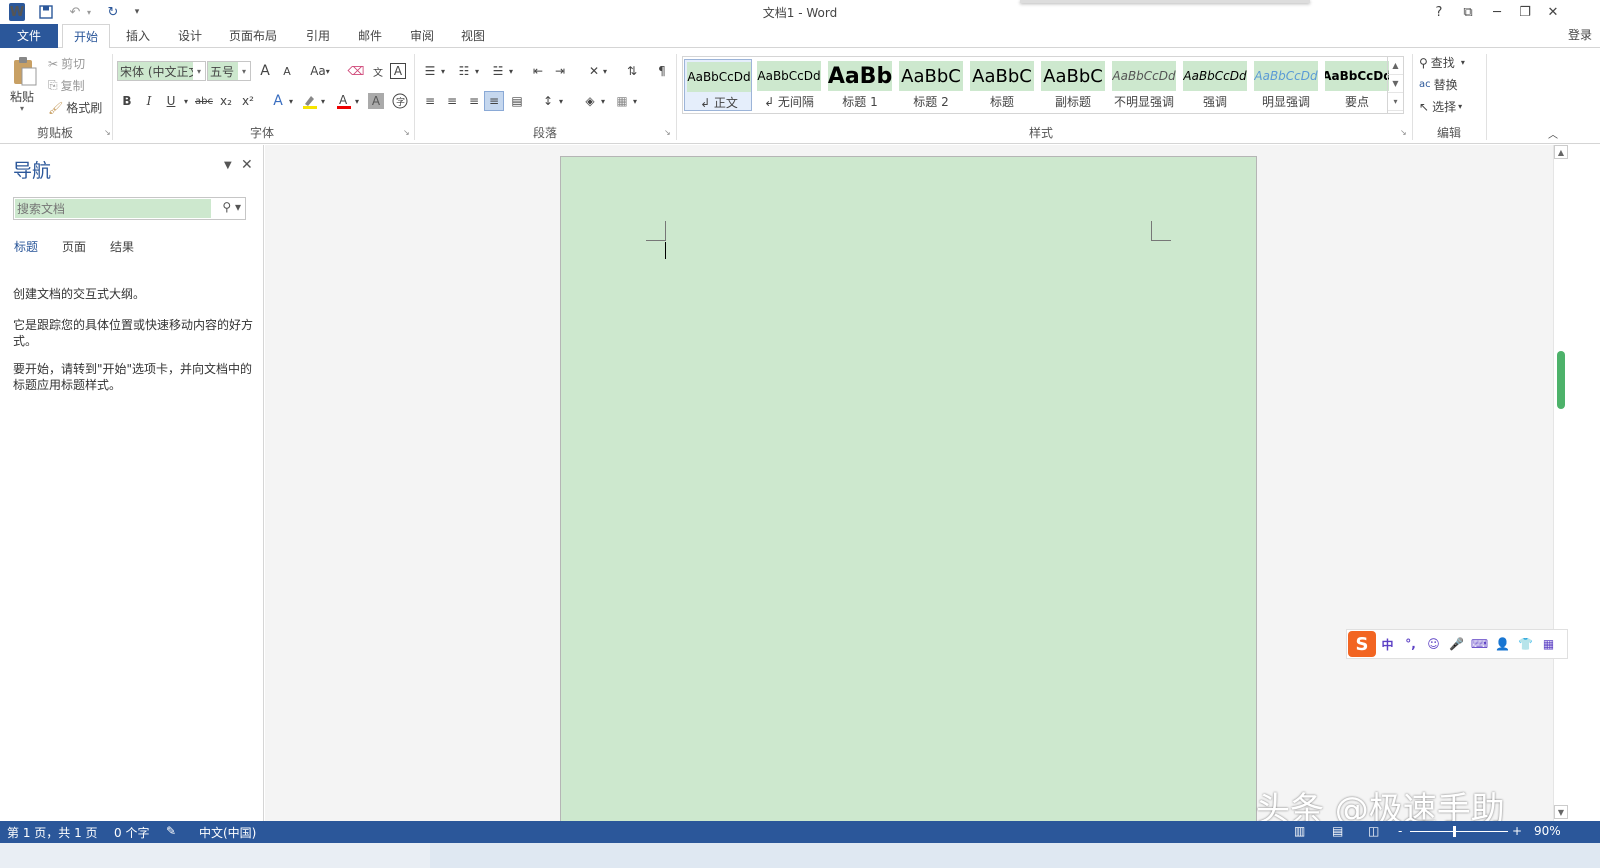  What do you see at coordinates (1547, 831) in the screenshot?
I see `zoom-level: 90%` at bounding box center [1547, 831].